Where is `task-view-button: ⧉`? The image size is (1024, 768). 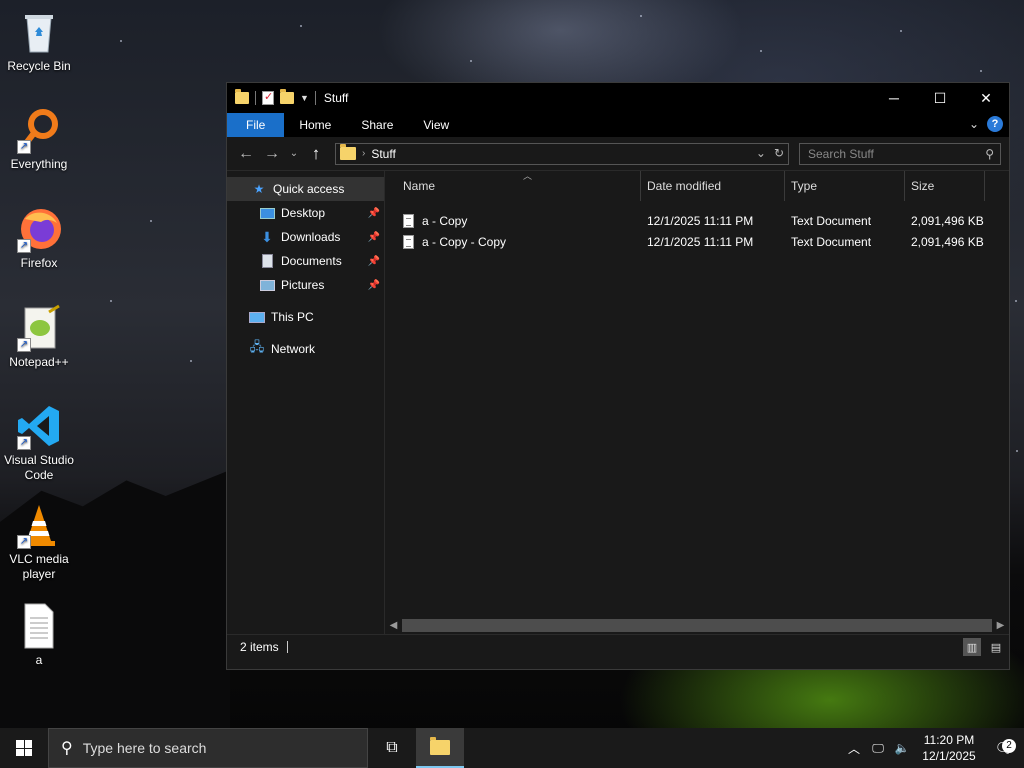
task-view-button: ⧉ is located at coordinates (392, 748).